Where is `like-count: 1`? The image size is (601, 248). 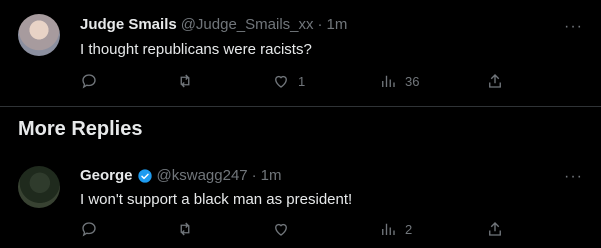 like-count: 1 is located at coordinates (302, 81).